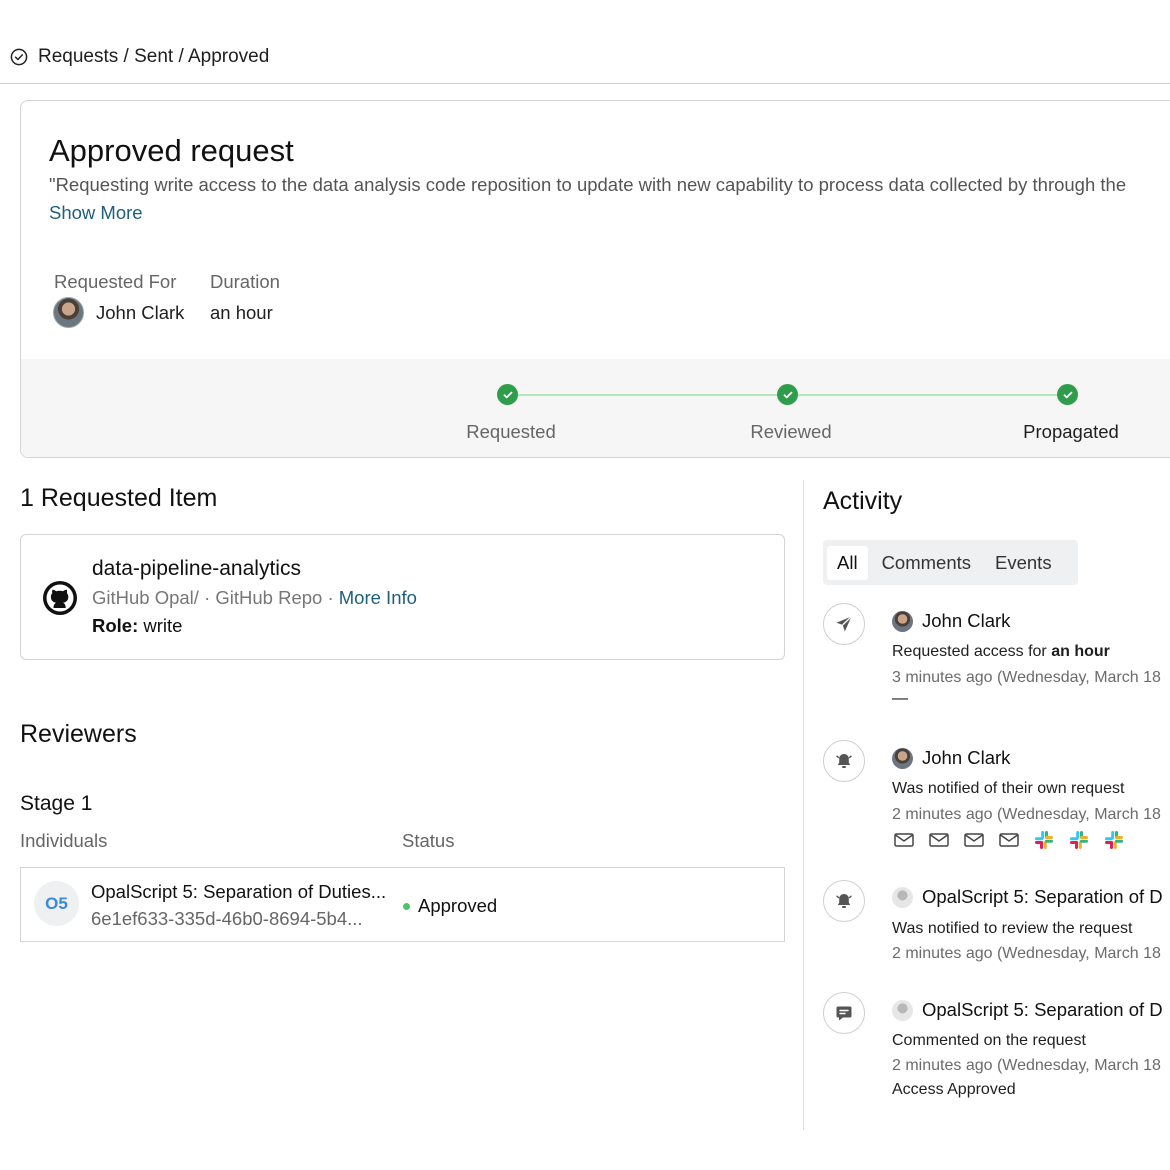 The image size is (1170, 1170). Describe the element at coordinates (954, 1089) in the screenshot. I see `comment-body: Access Approved` at that location.